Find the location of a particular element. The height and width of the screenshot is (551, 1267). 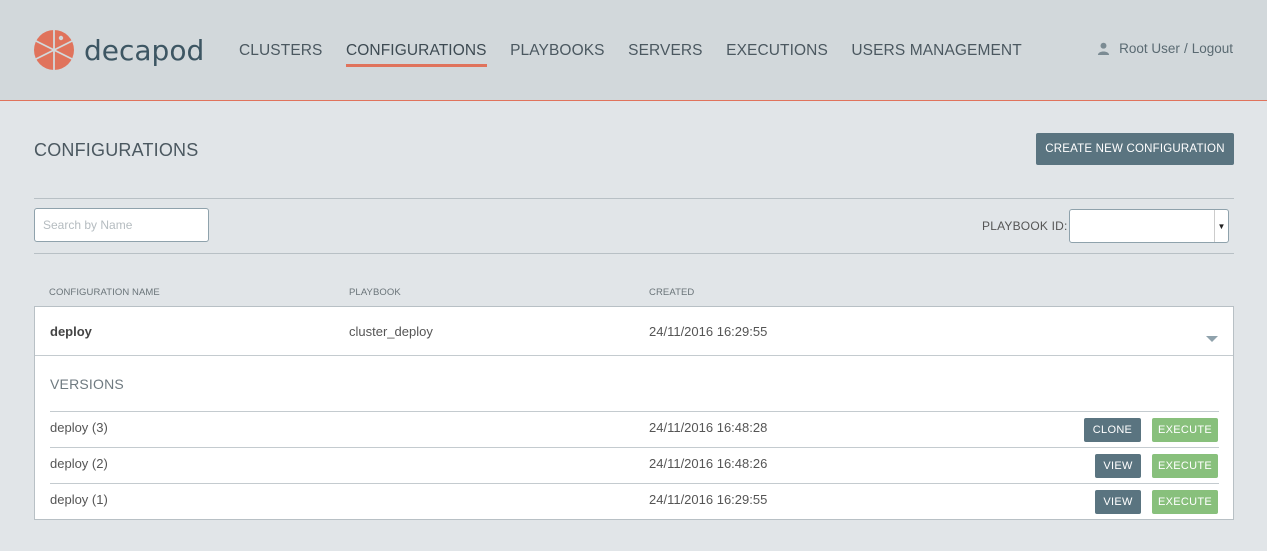

config-name: deploy is located at coordinates (71, 331).